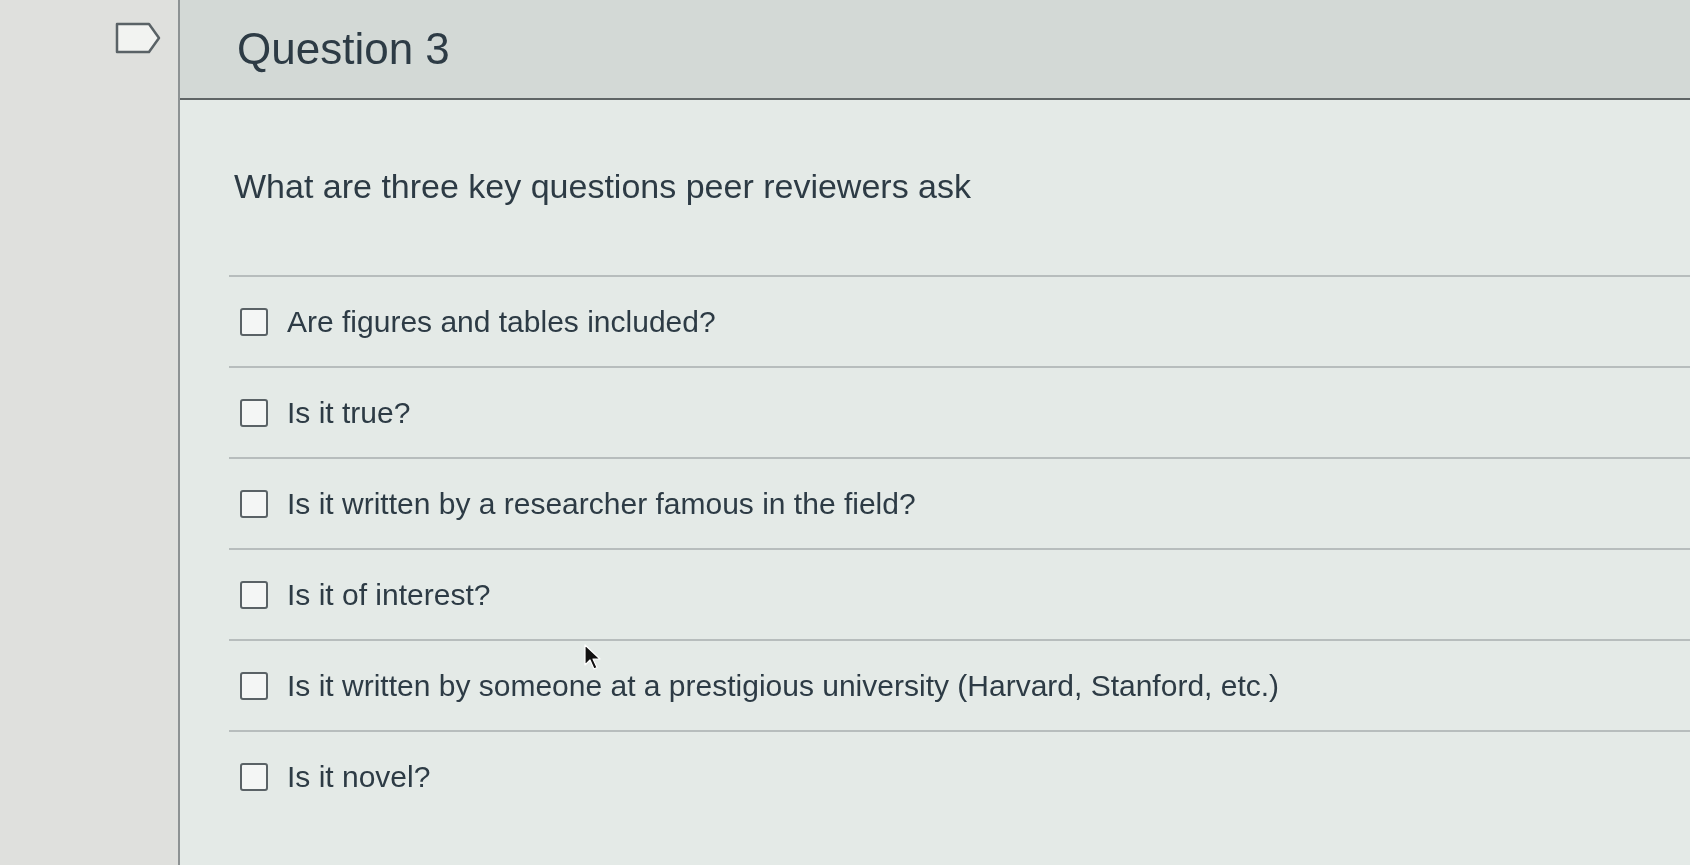  What do you see at coordinates (349, 412) in the screenshot?
I see `answer-option: Is it true?` at bounding box center [349, 412].